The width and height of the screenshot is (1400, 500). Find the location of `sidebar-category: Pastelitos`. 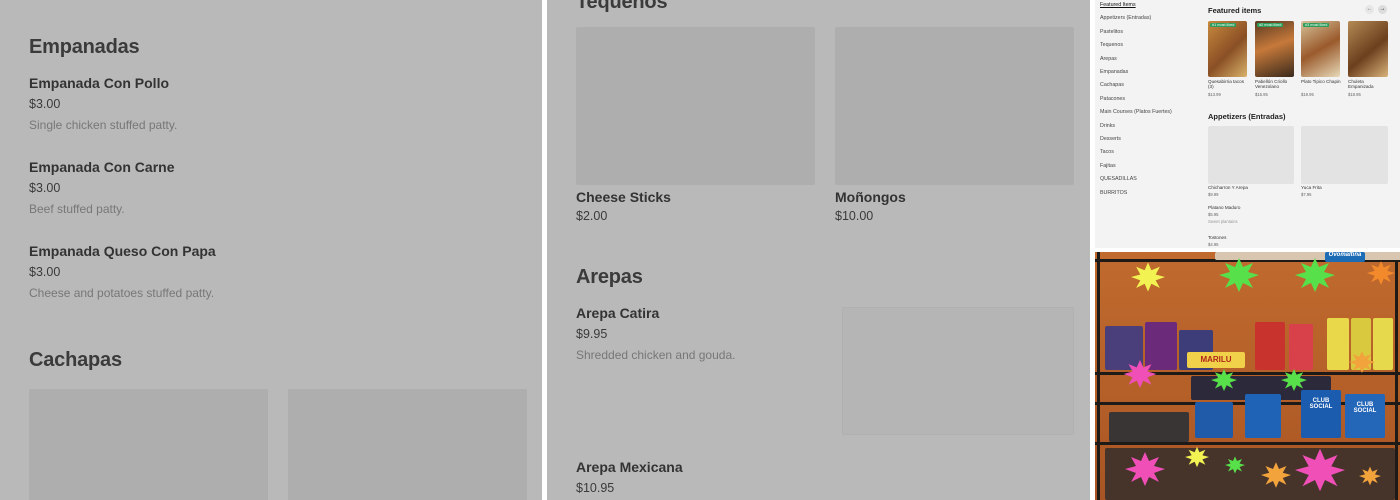

sidebar-category: Pastelitos is located at coordinates (1111, 32).